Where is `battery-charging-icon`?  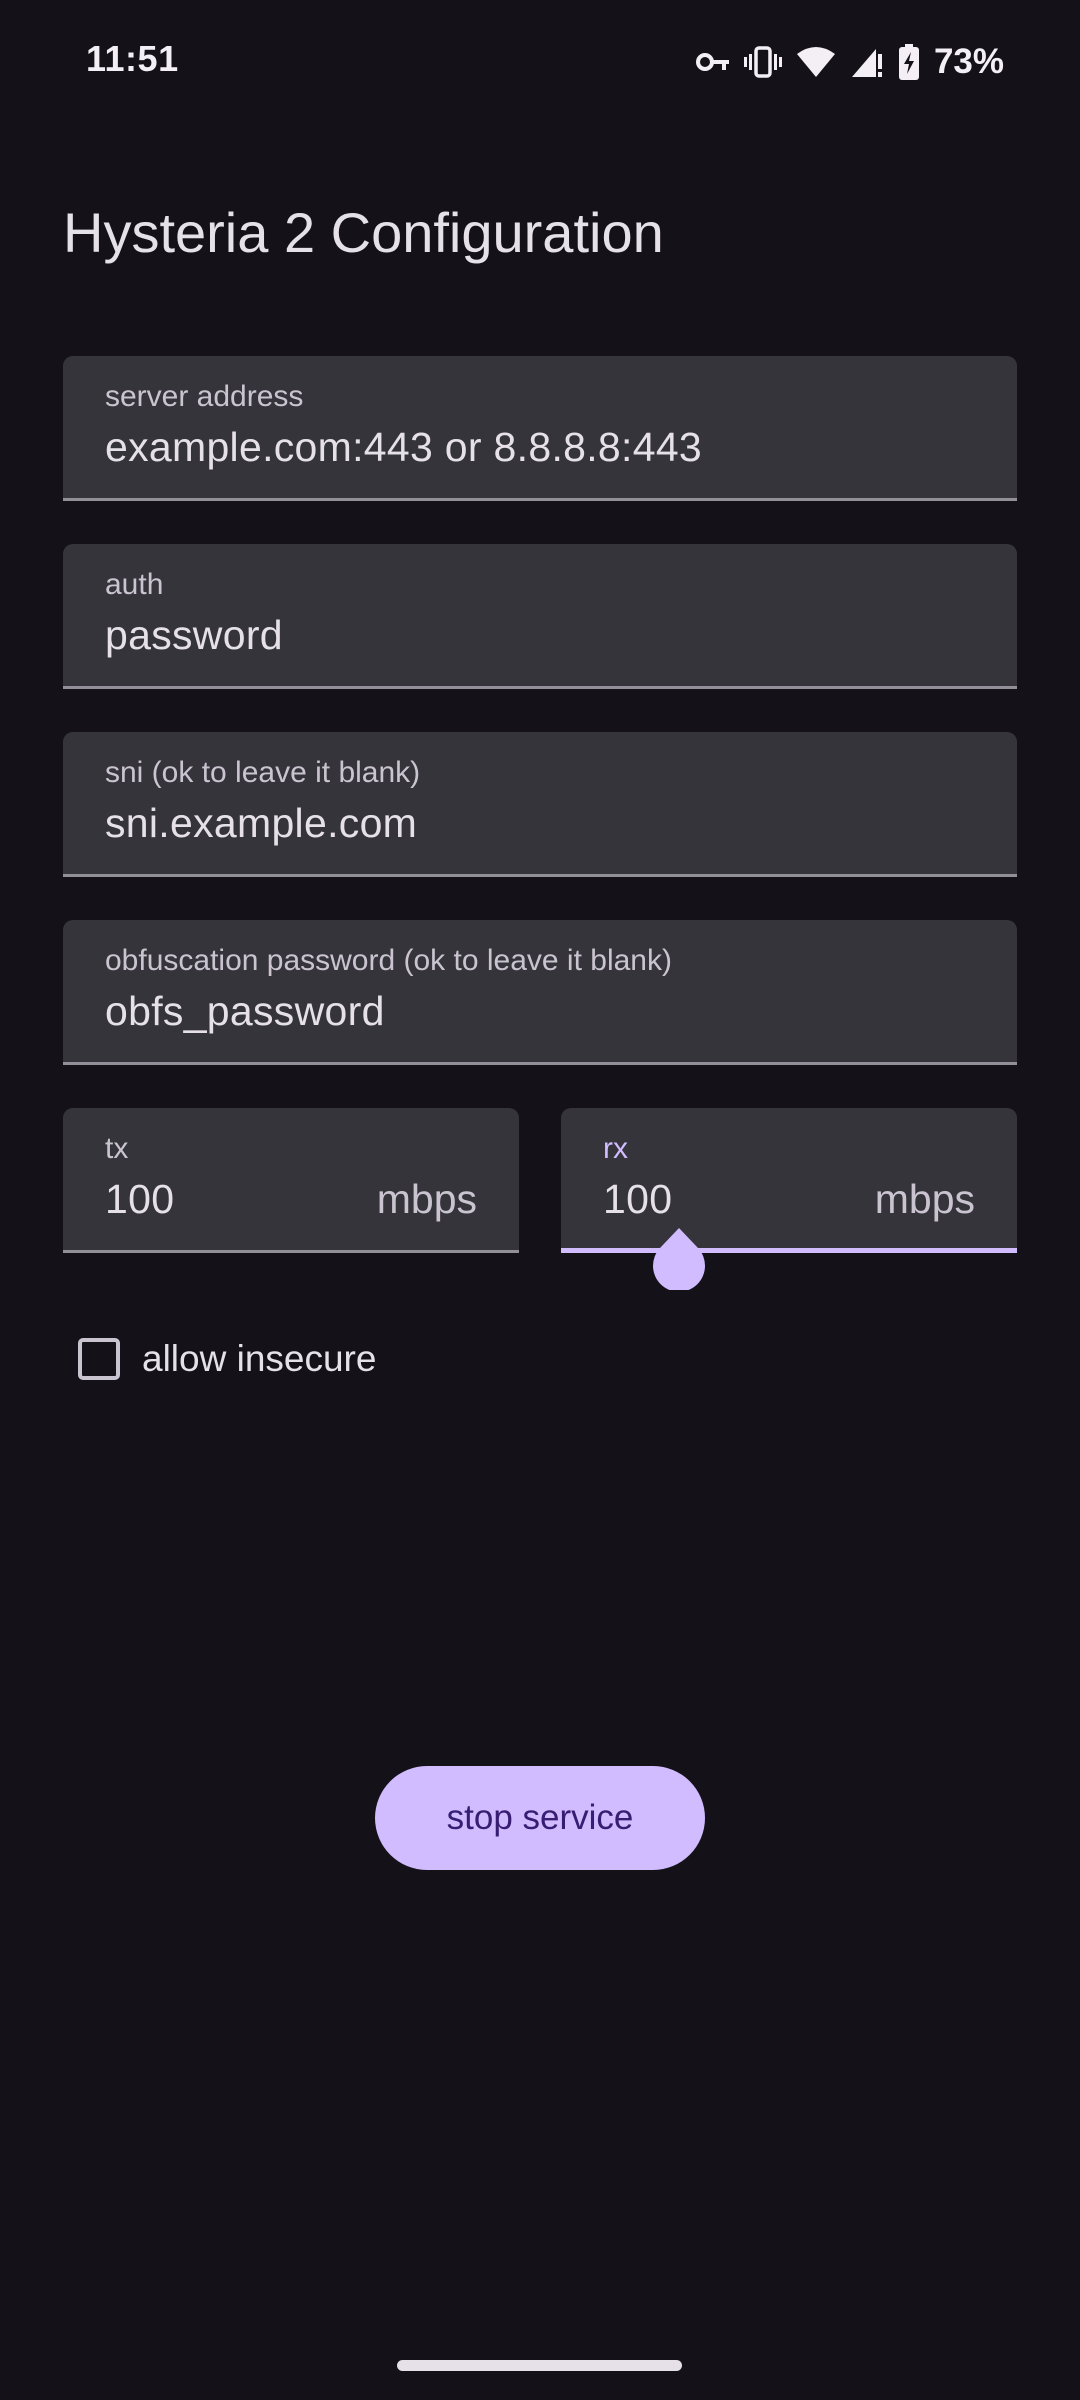
battery-charging-icon is located at coordinates (909, 62).